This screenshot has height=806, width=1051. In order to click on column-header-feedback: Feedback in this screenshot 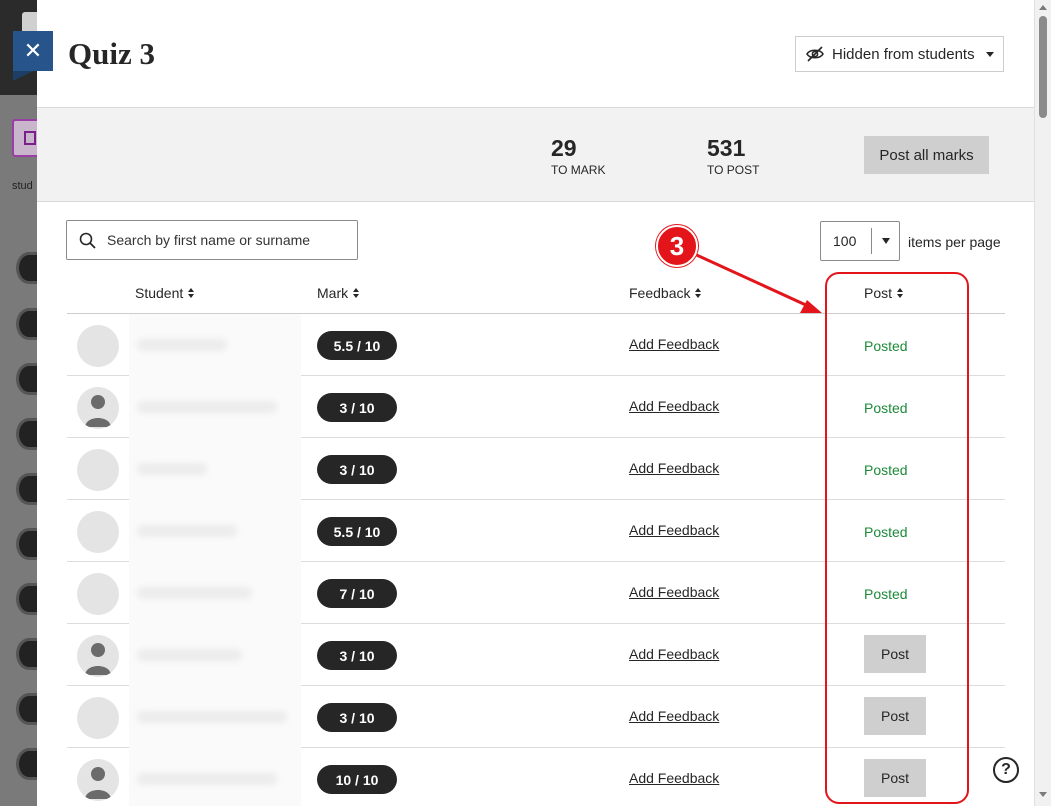, I will do `click(665, 293)`.